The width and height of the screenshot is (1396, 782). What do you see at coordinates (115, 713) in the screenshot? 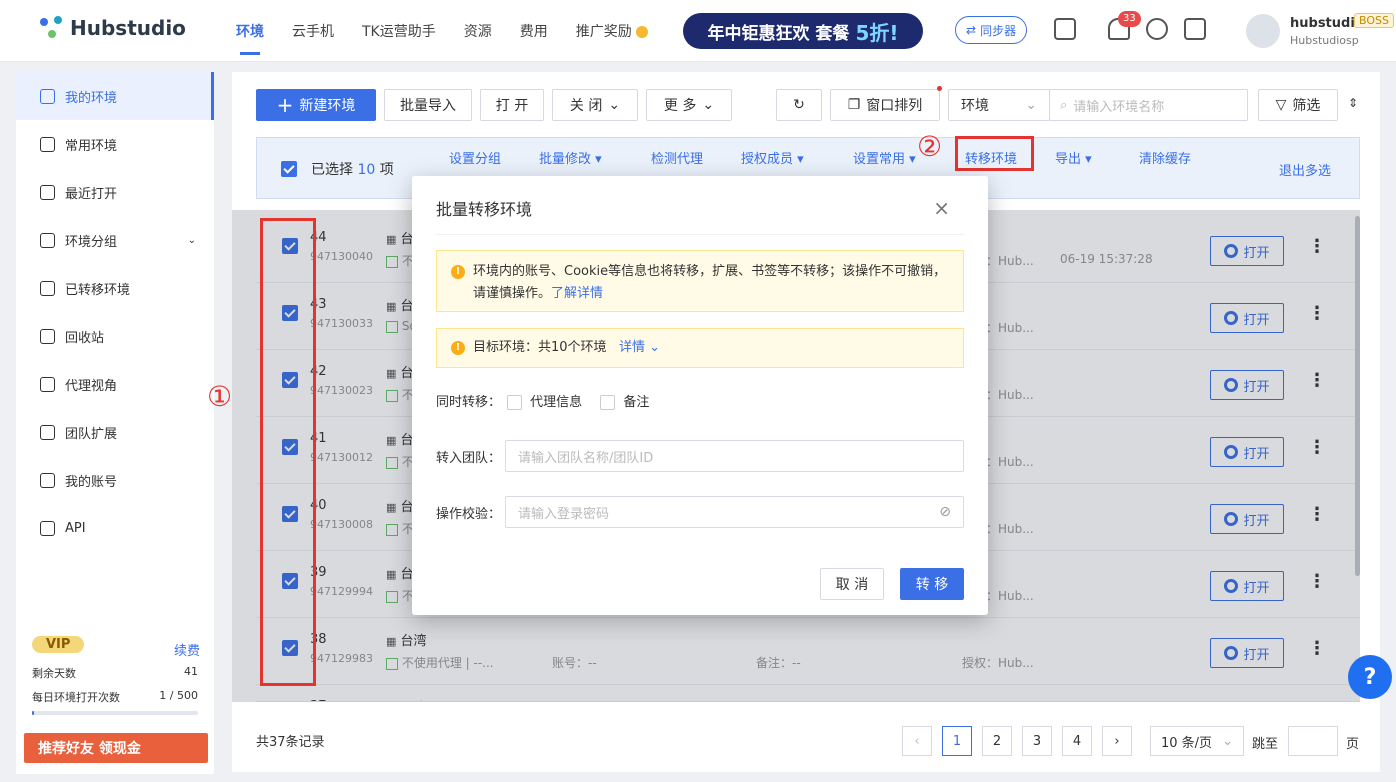
I see `opens-progress` at bounding box center [115, 713].